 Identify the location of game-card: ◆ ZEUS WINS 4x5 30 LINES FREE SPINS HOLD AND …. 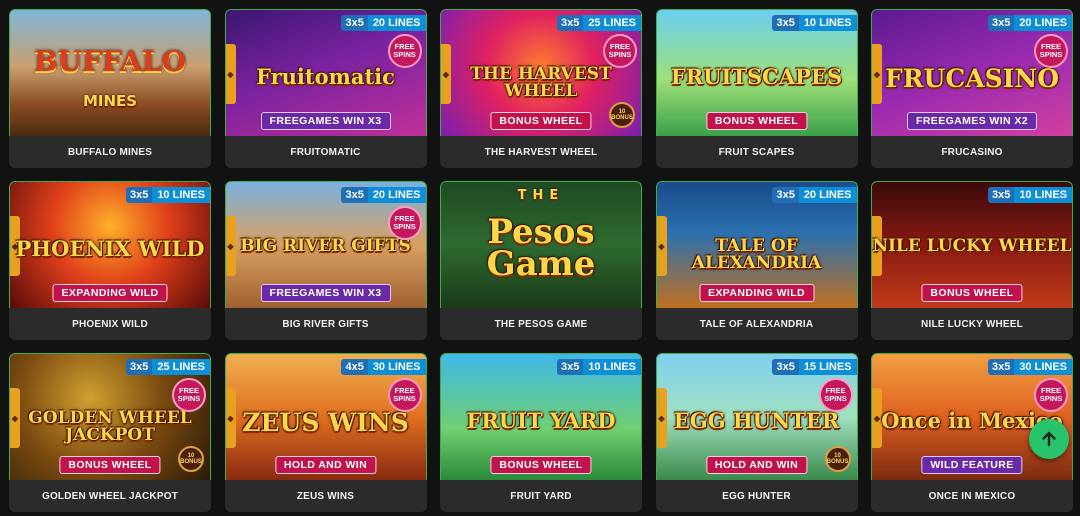
(325, 432).